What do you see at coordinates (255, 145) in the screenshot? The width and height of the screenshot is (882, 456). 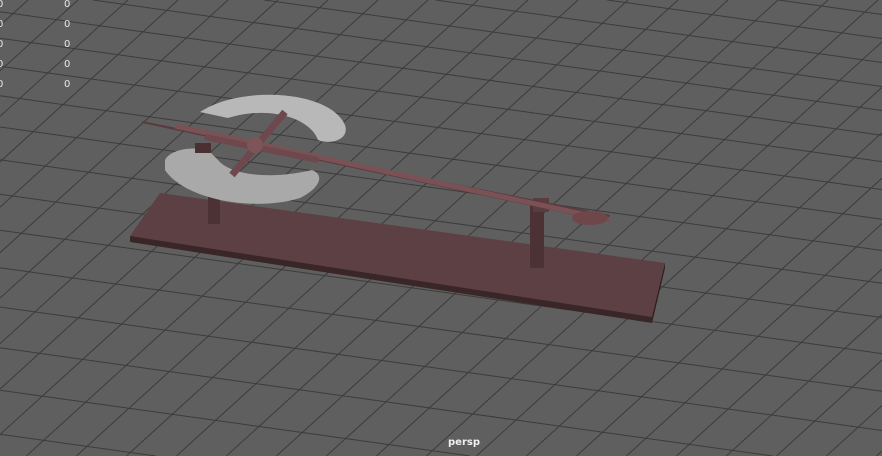 I see `cross-guard-hub` at bounding box center [255, 145].